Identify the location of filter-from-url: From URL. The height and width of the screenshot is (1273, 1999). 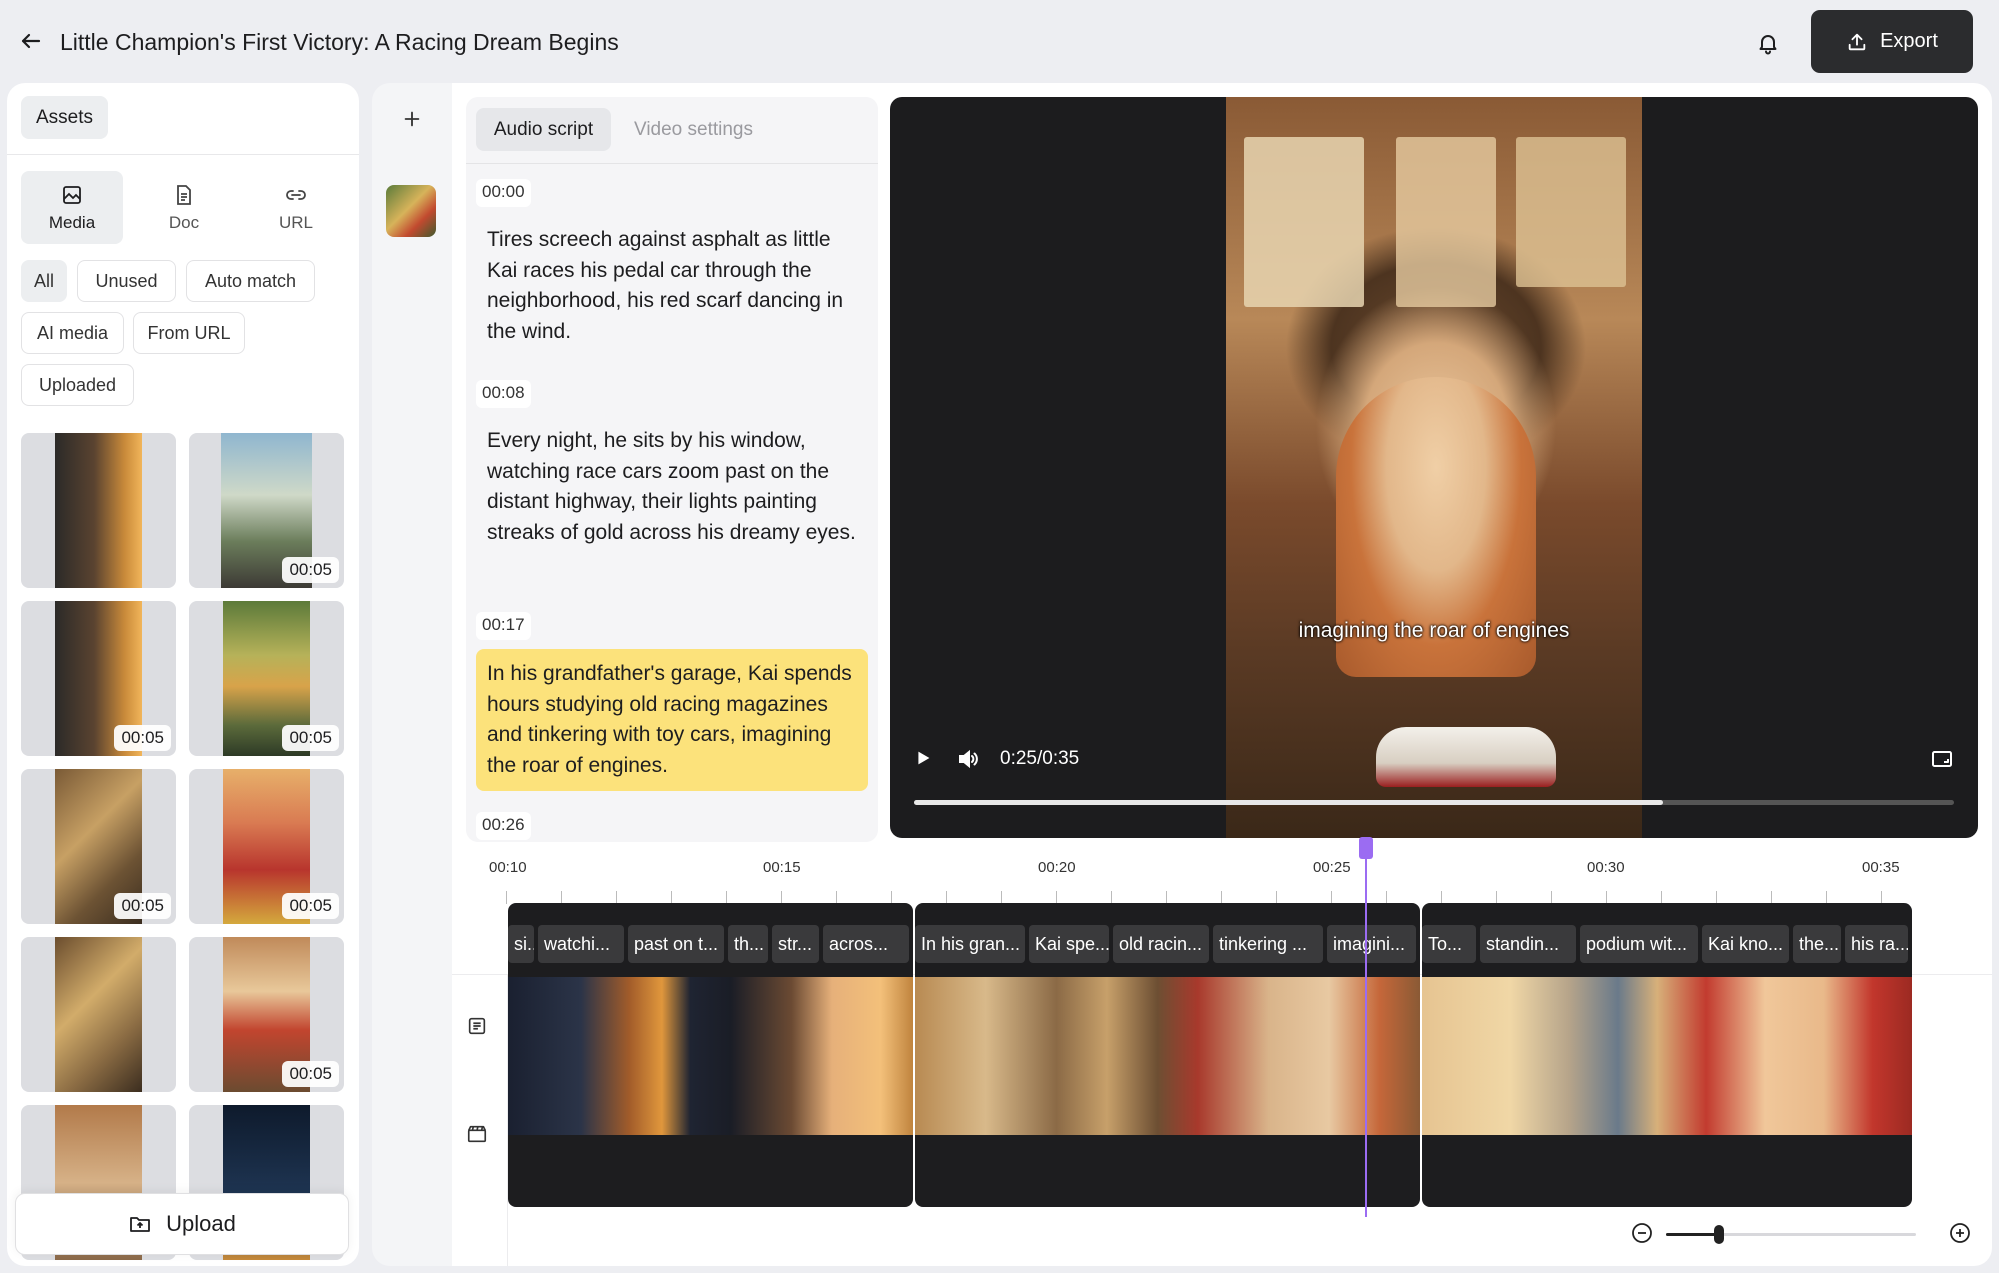
(189, 333).